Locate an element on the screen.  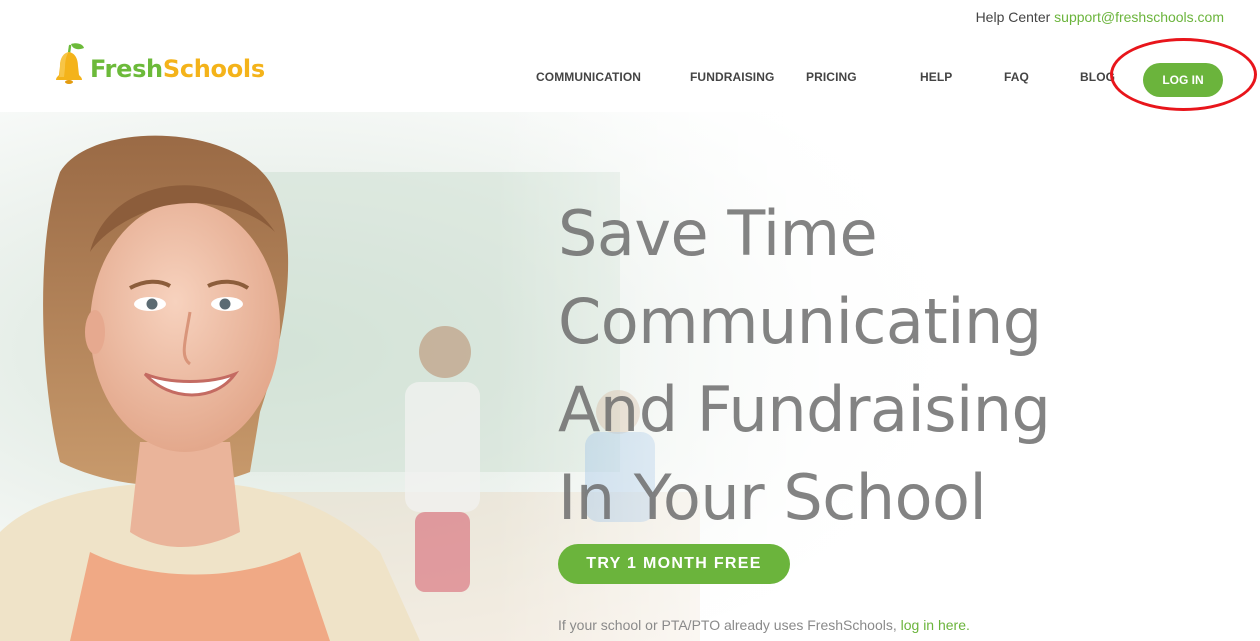
nav-help: HELP is located at coordinates (936, 77).